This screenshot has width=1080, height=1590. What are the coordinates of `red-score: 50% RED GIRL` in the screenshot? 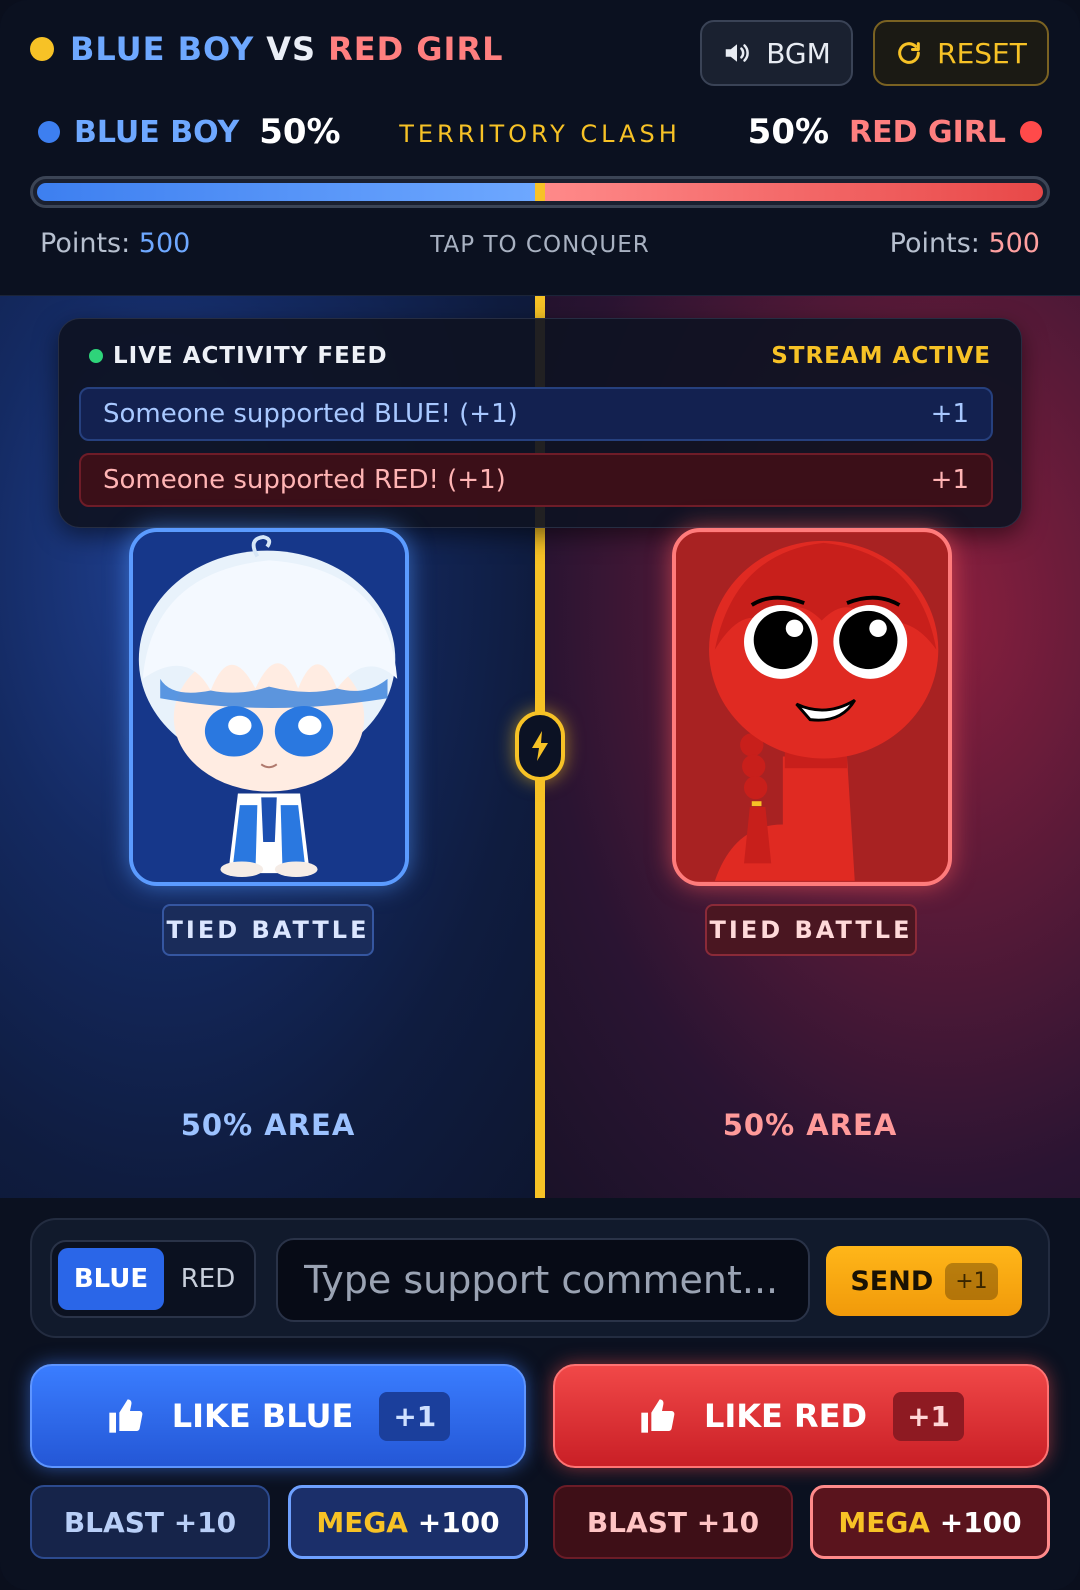 It's located at (895, 132).